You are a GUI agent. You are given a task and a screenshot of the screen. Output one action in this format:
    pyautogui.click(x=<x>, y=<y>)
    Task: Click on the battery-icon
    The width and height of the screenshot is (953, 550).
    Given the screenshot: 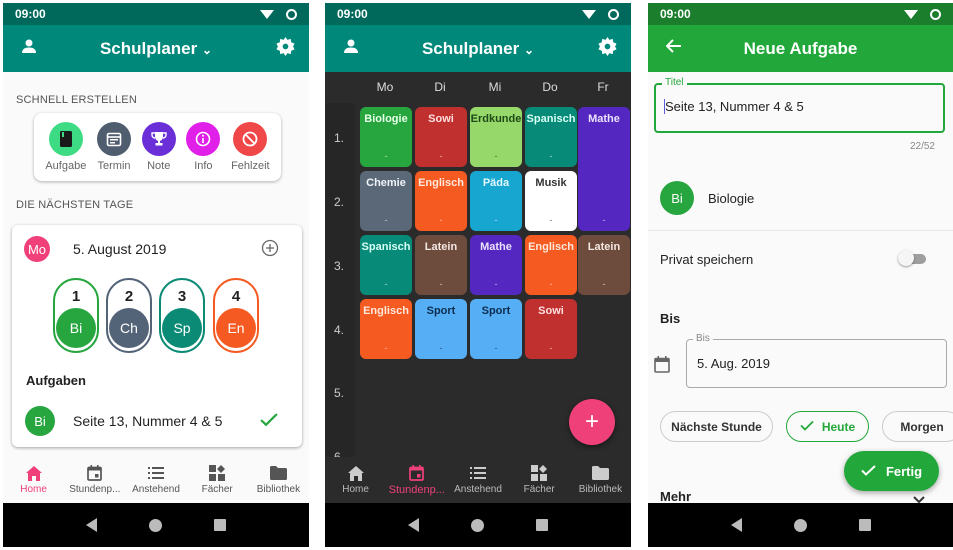 What is the action you would take?
    pyautogui.click(x=935, y=14)
    